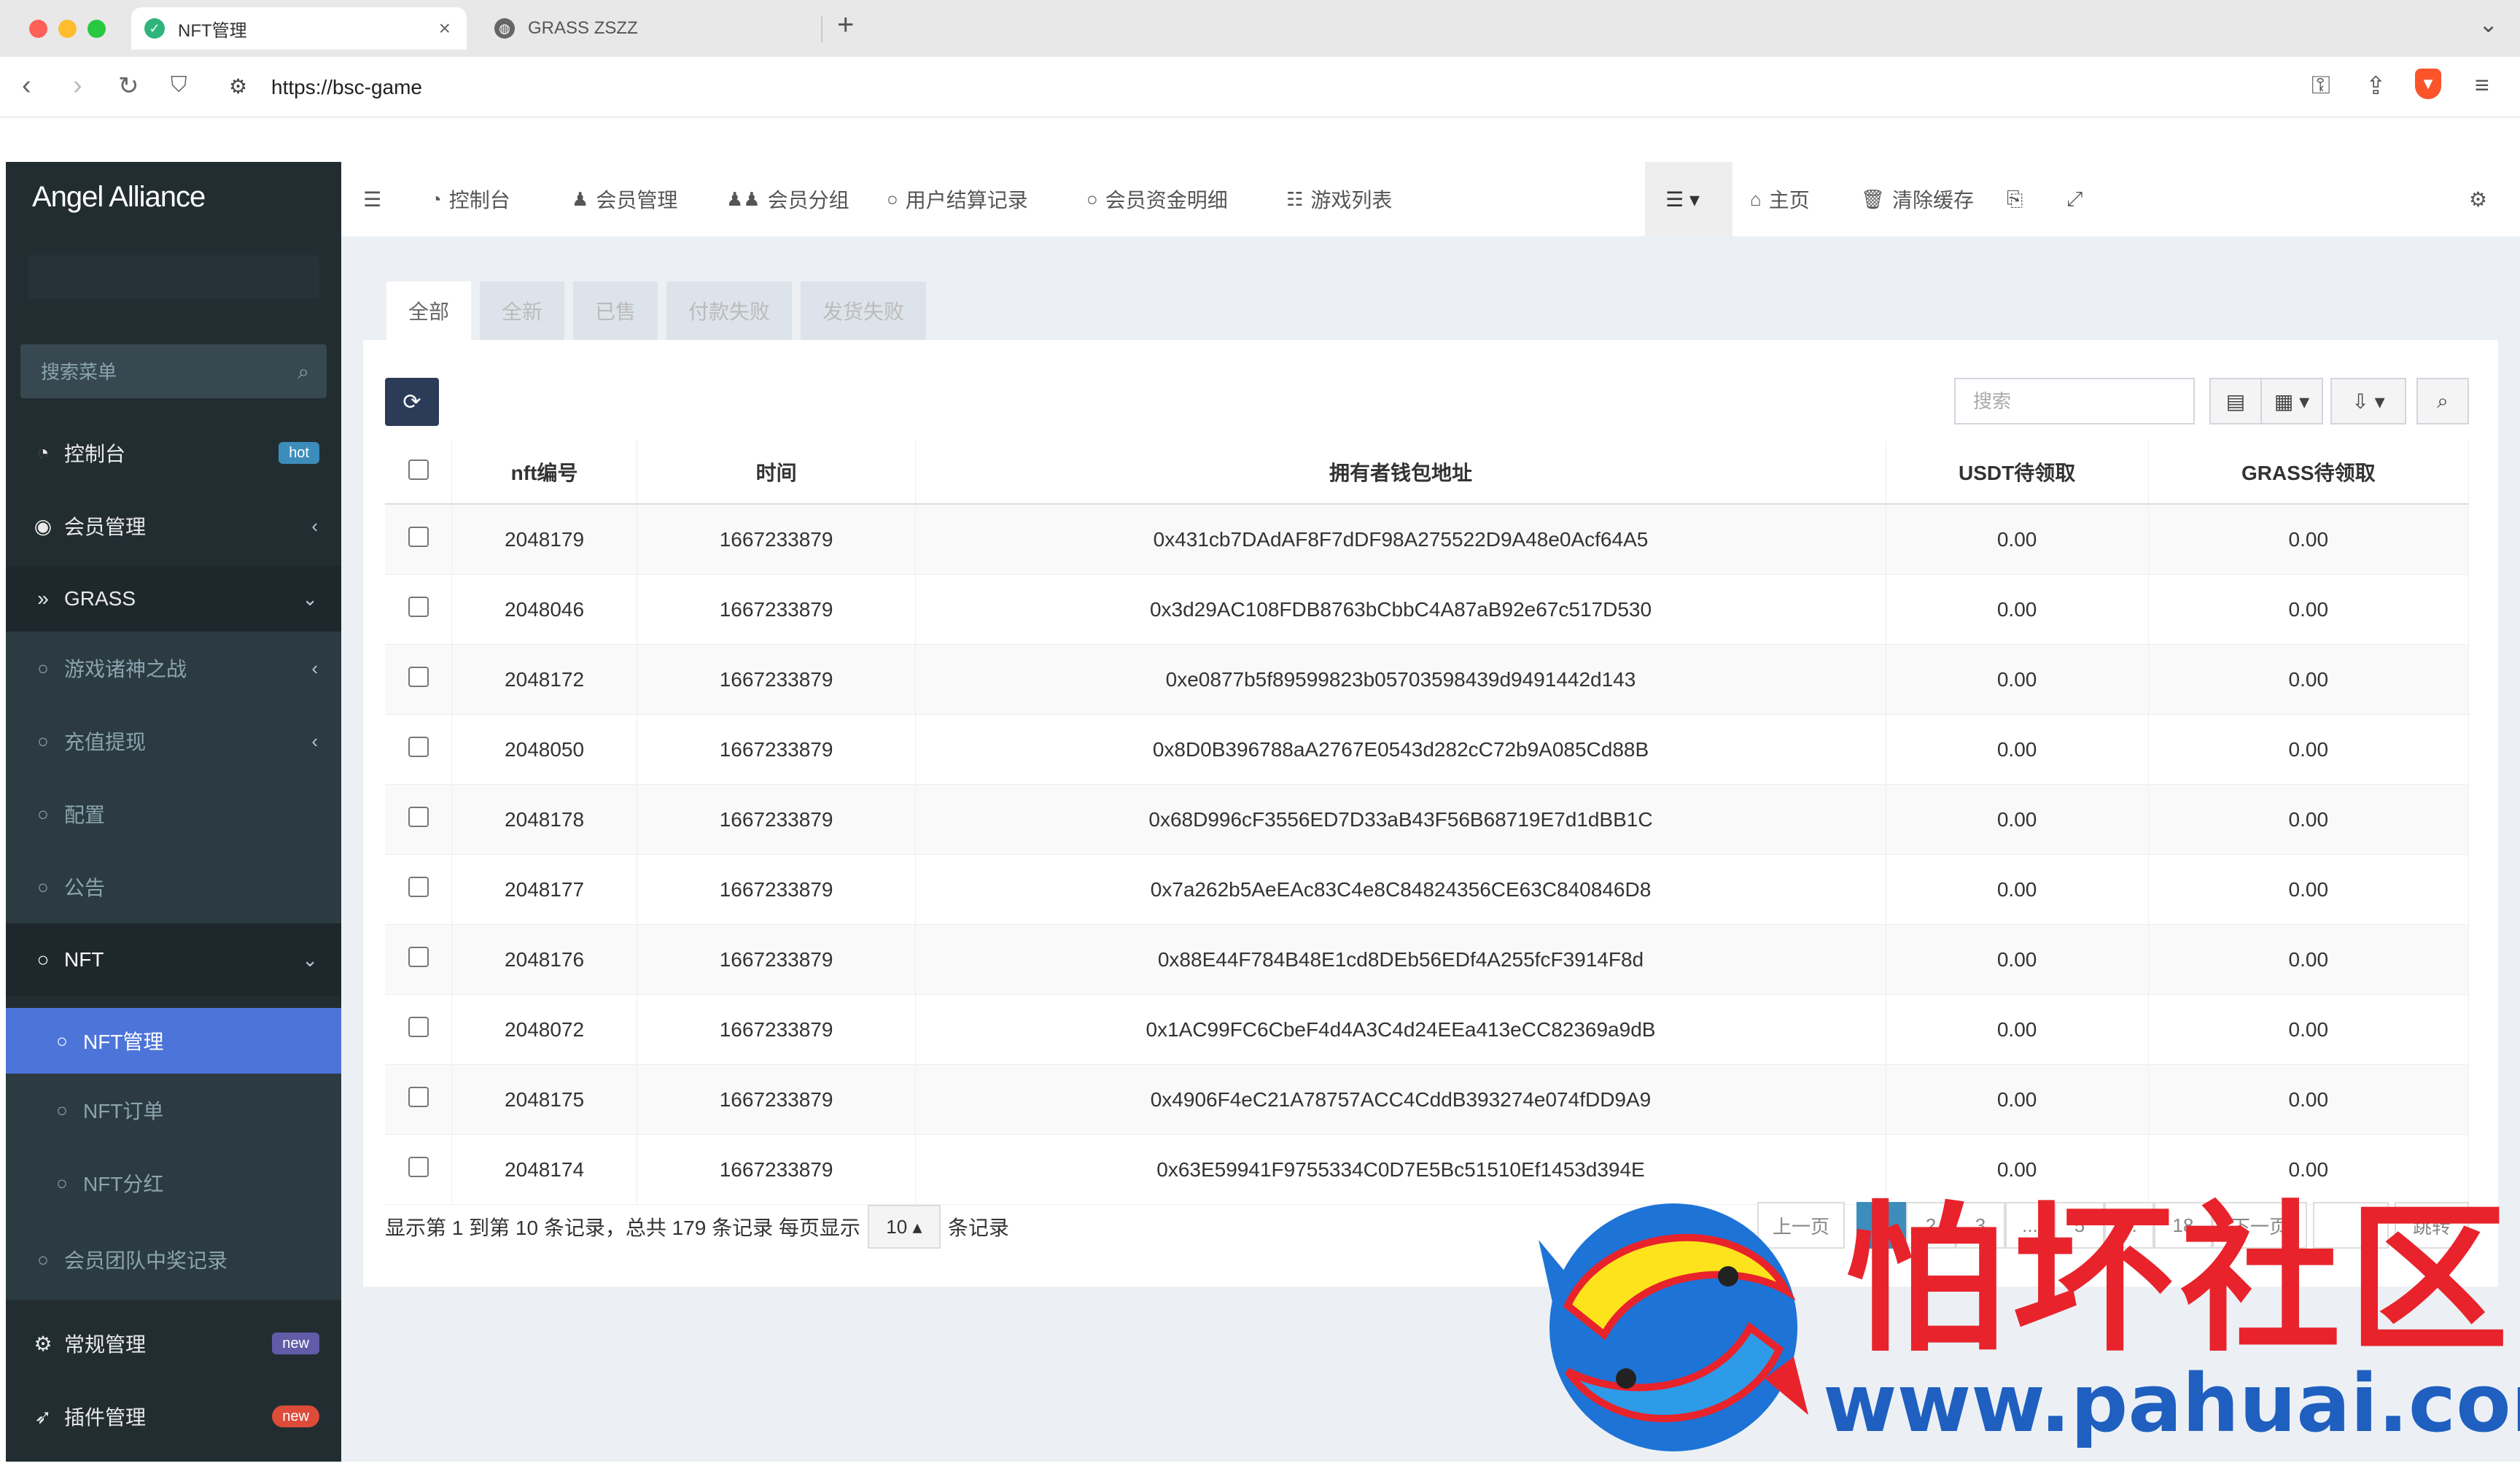  What do you see at coordinates (2482, 86) in the screenshot?
I see `browser-menu-icon: ≡` at bounding box center [2482, 86].